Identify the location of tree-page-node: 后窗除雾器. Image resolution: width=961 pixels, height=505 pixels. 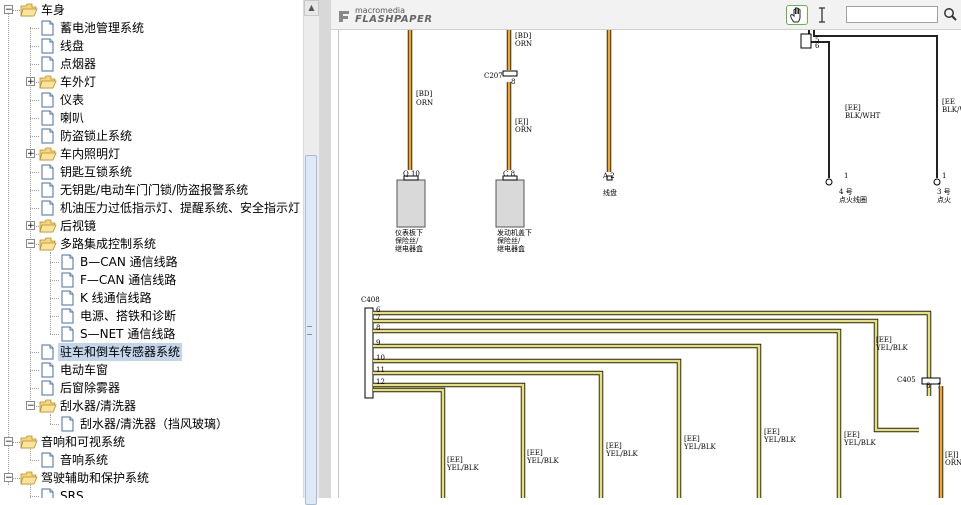
(151, 388).